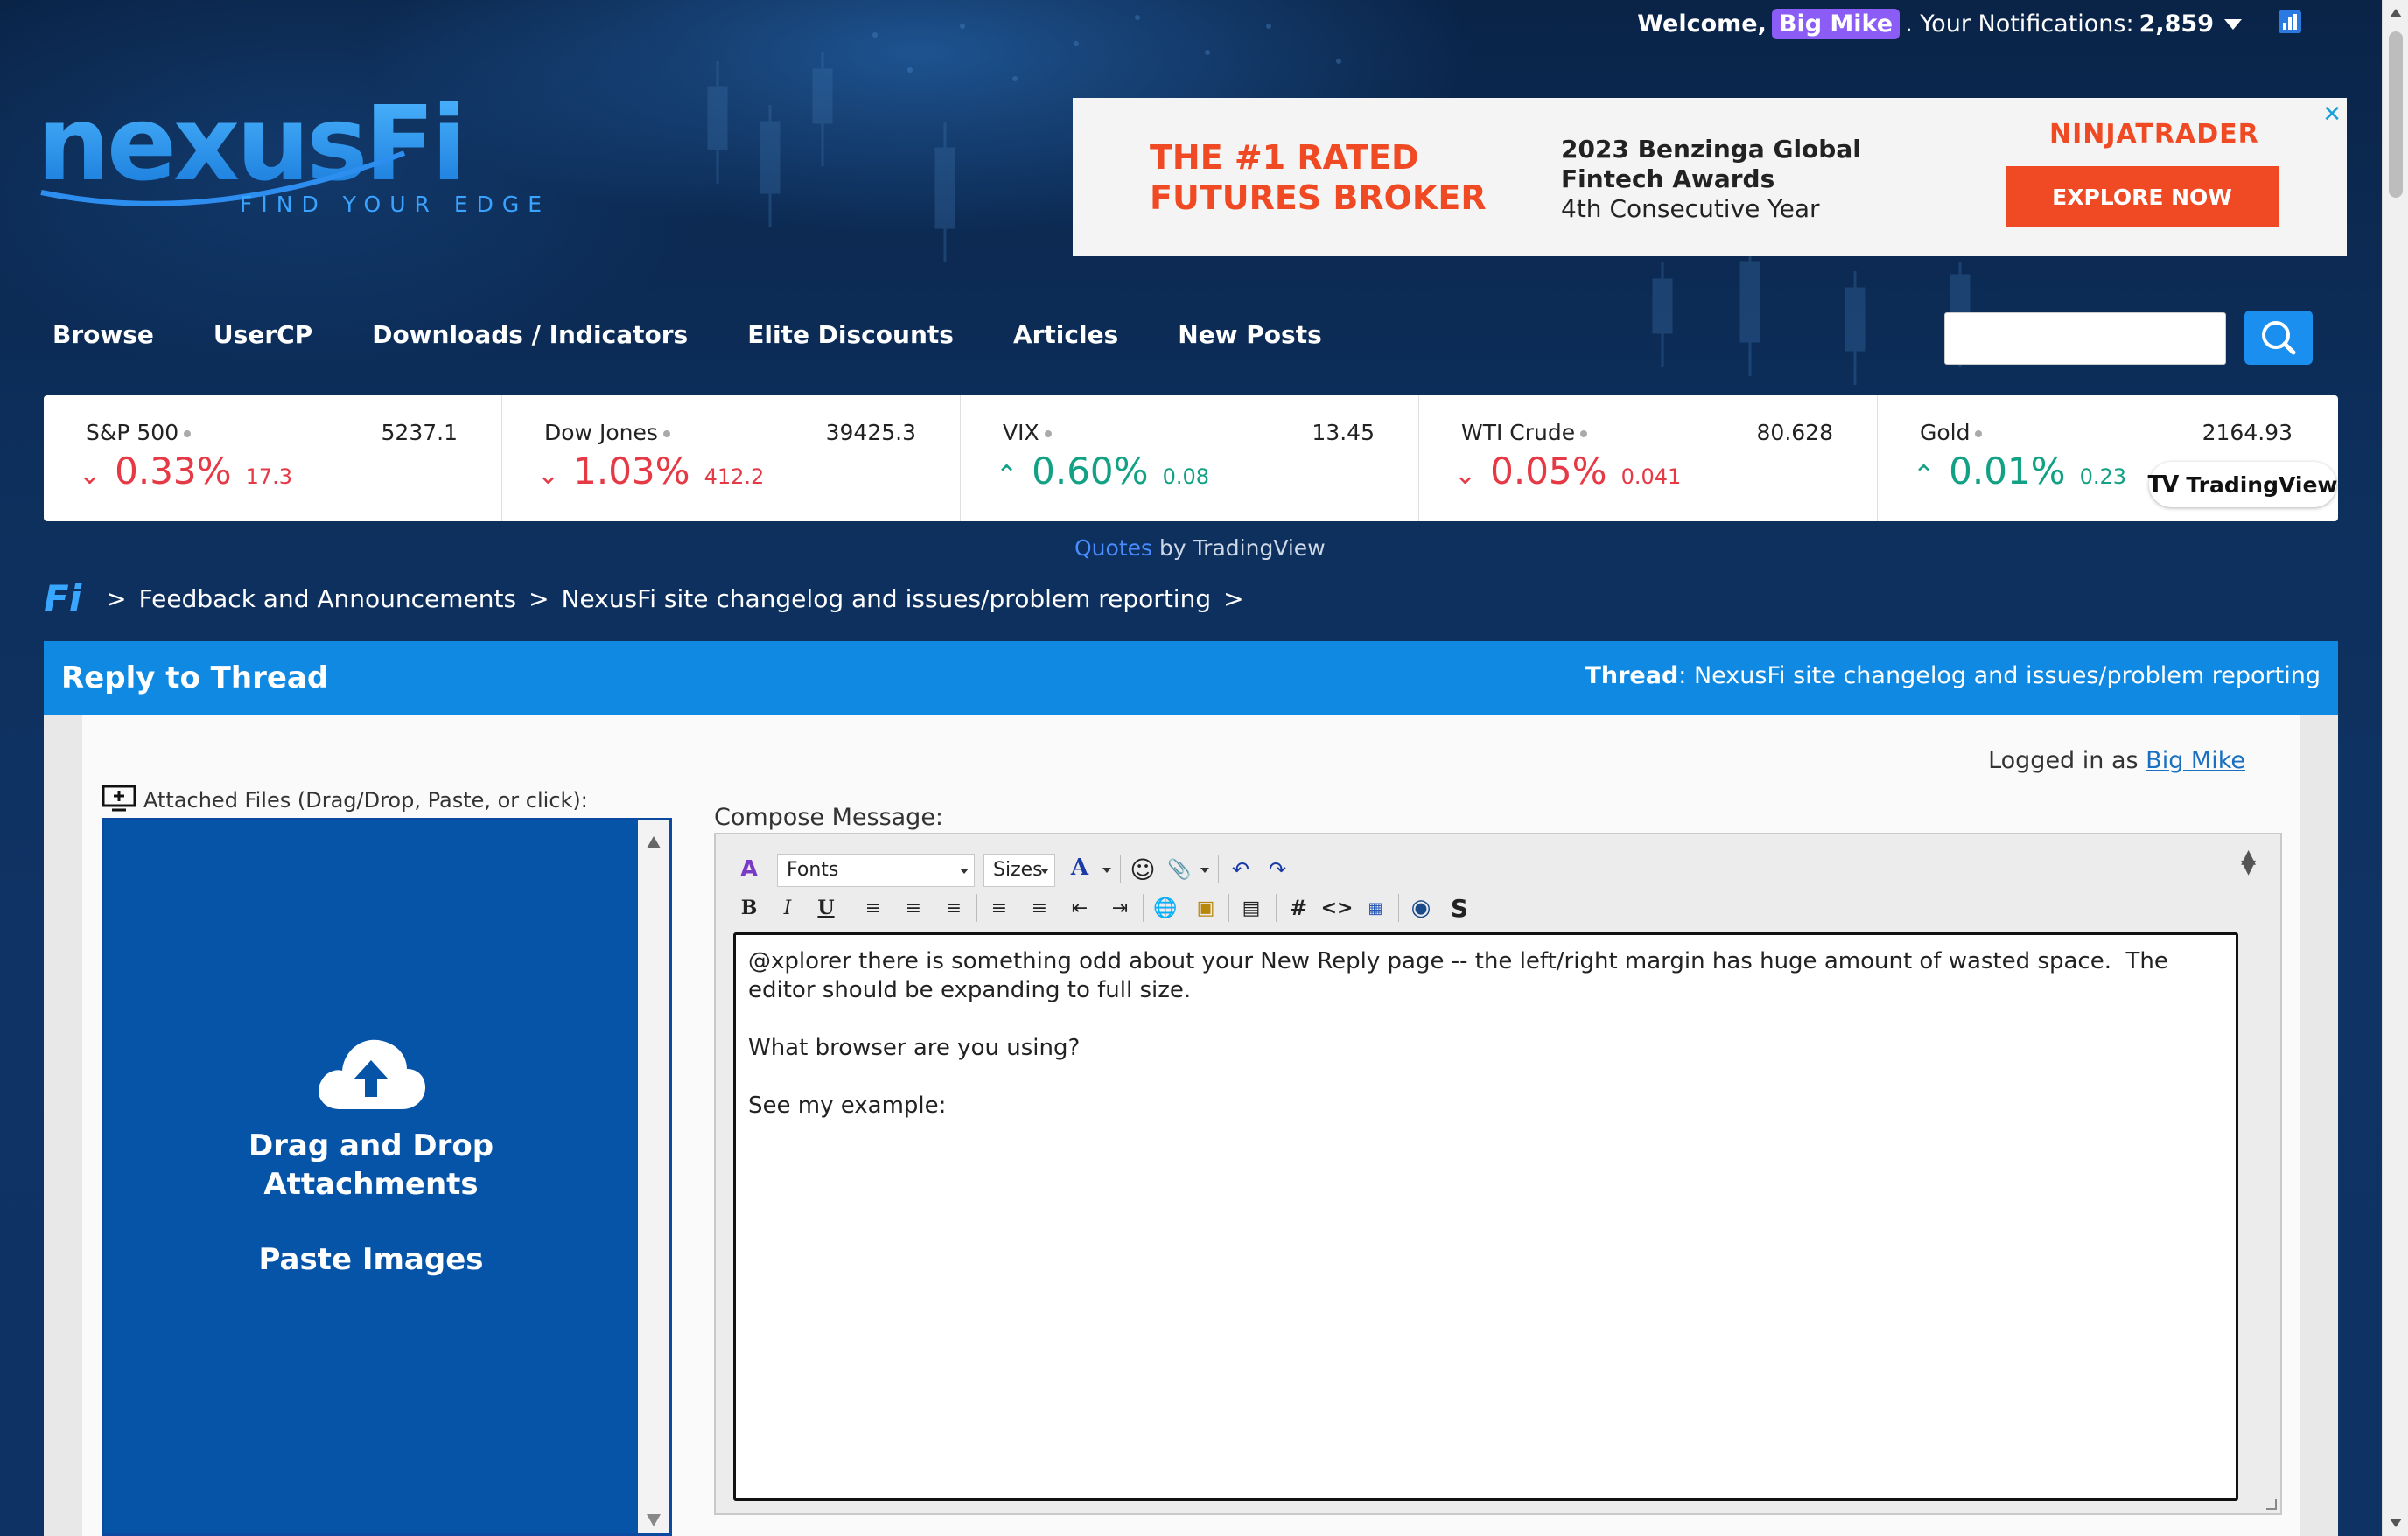  What do you see at coordinates (1165, 908) in the screenshot?
I see `insert-link-icon: 🌐` at bounding box center [1165, 908].